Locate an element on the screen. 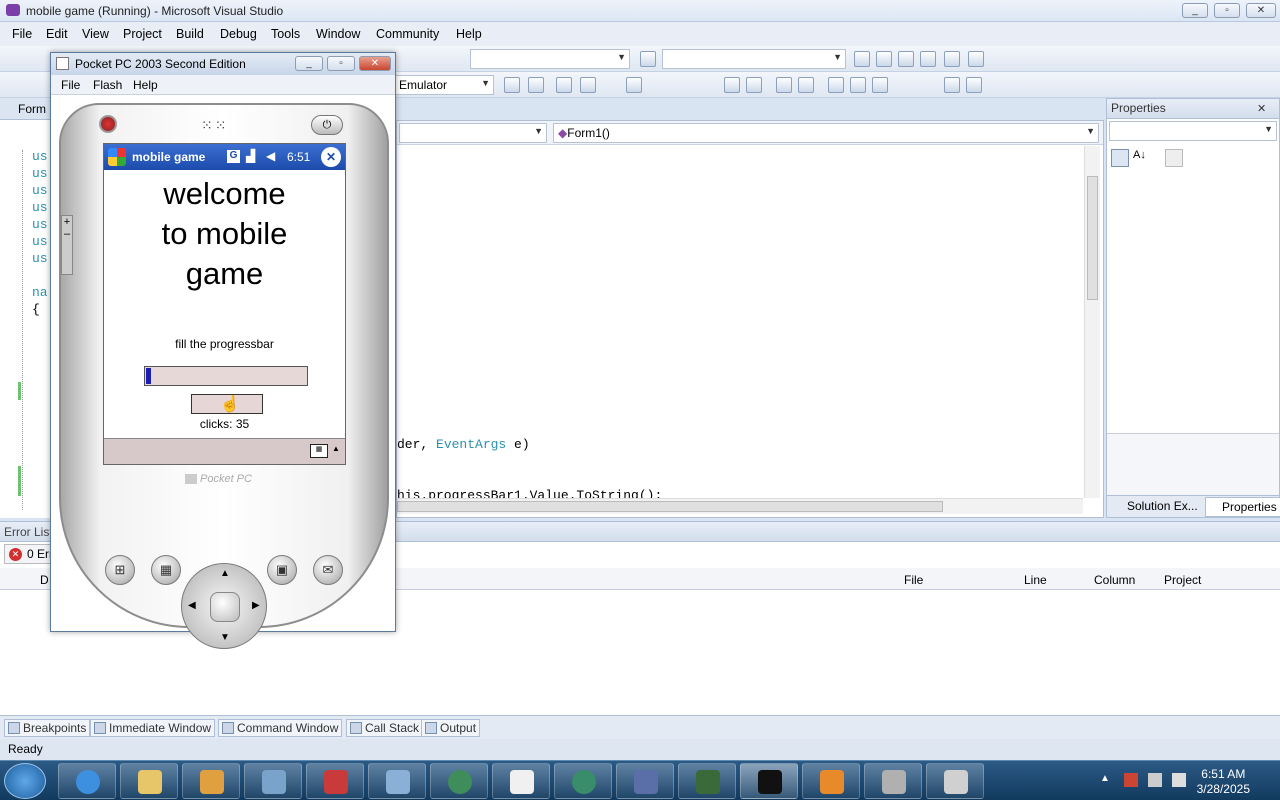 The image size is (1280, 800). menu-view: View is located at coordinates (95, 34).